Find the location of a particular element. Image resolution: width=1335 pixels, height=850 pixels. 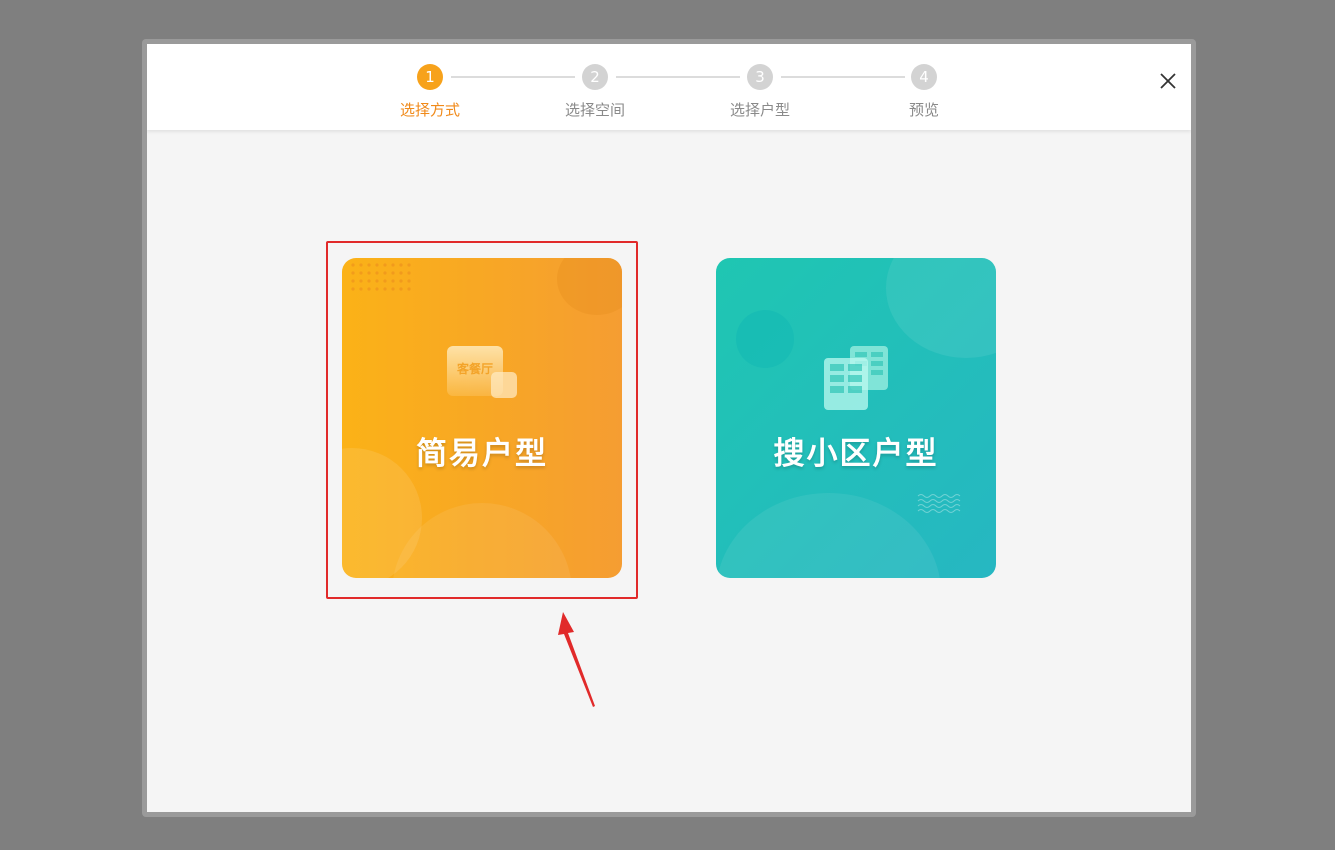

step-3-indicator: 3 is located at coordinates (760, 77).